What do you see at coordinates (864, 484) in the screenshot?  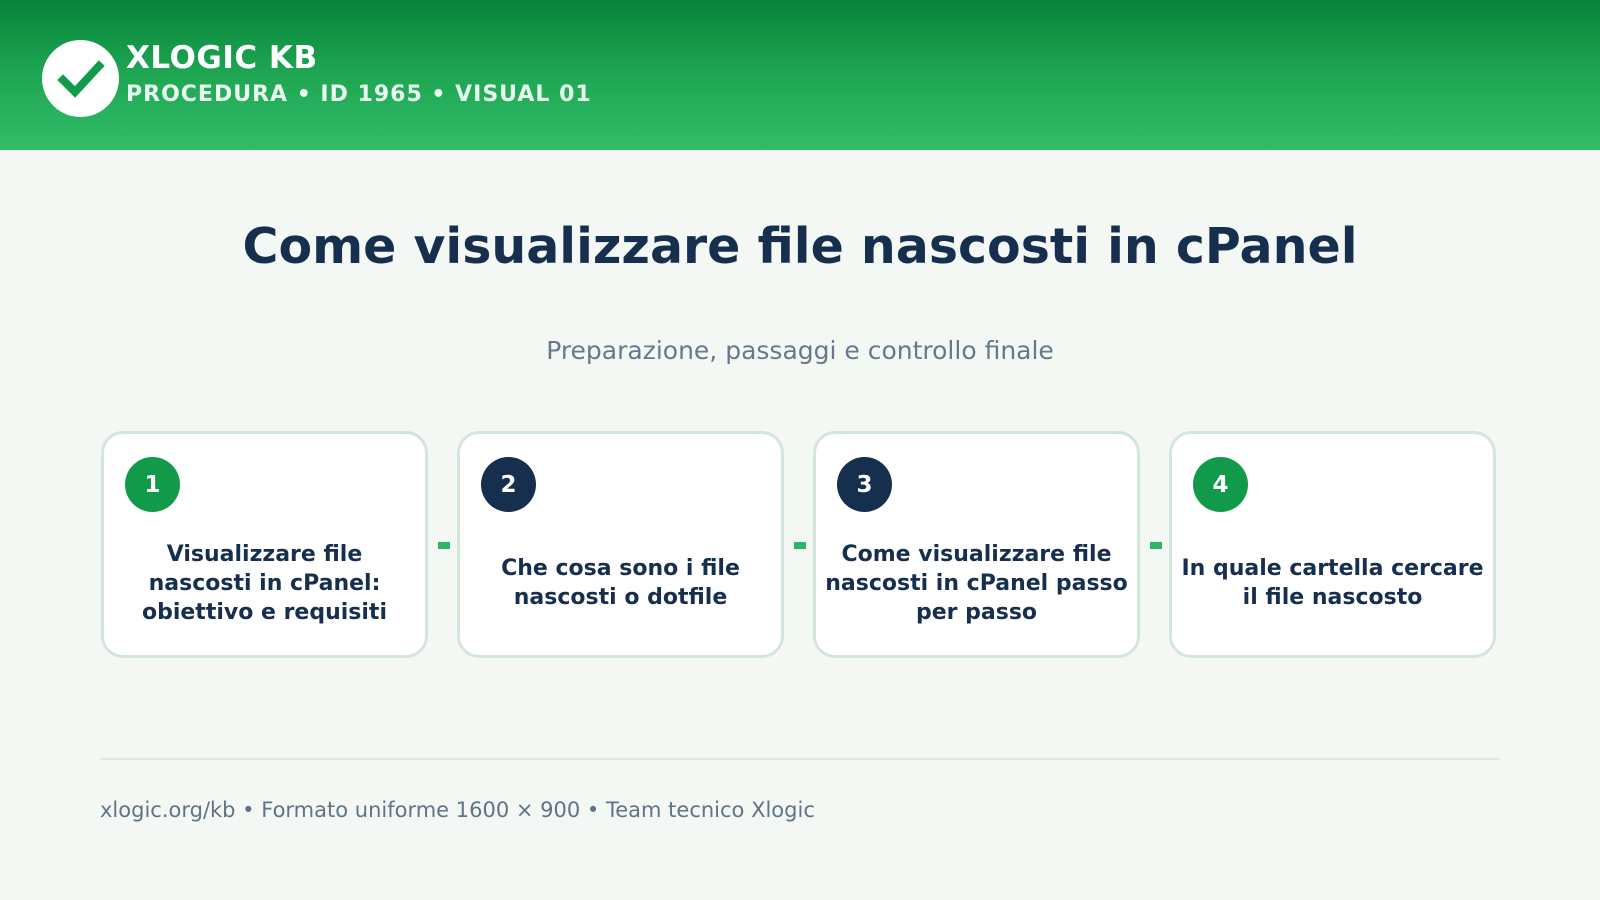 I see `step-number-badge: 3` at bounding box center [864, 484].